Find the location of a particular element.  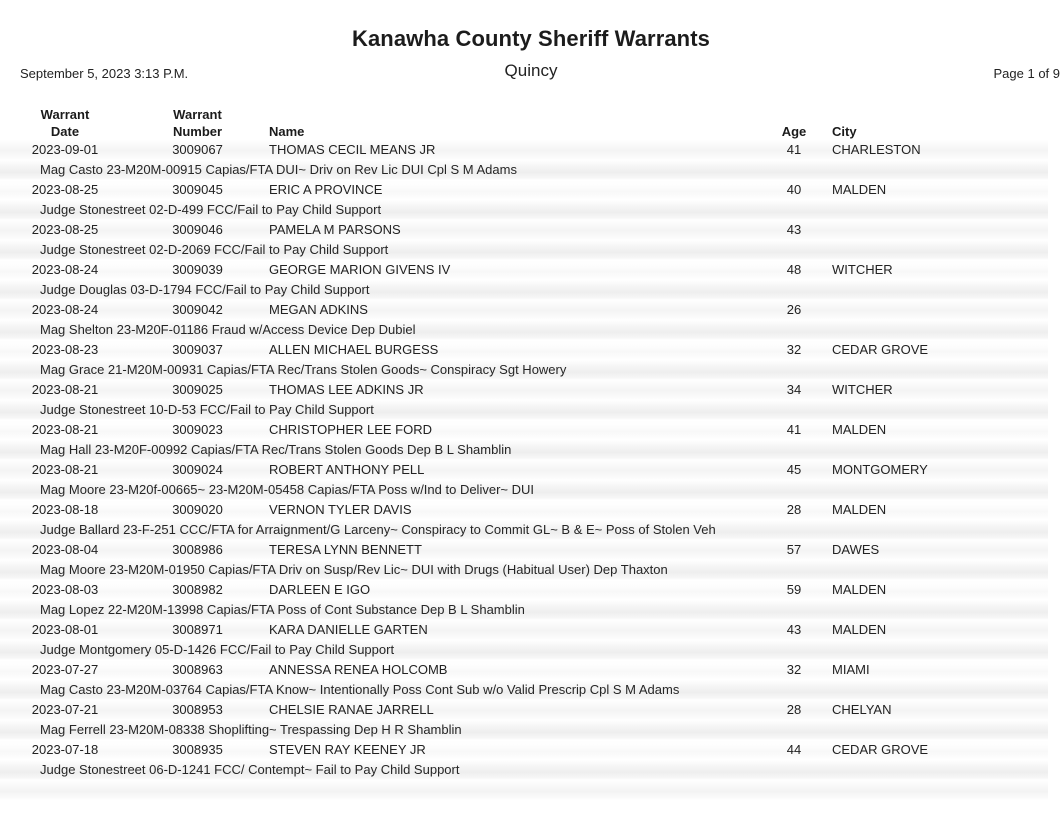

column-header-city: City is located at coordinates (938, 123).